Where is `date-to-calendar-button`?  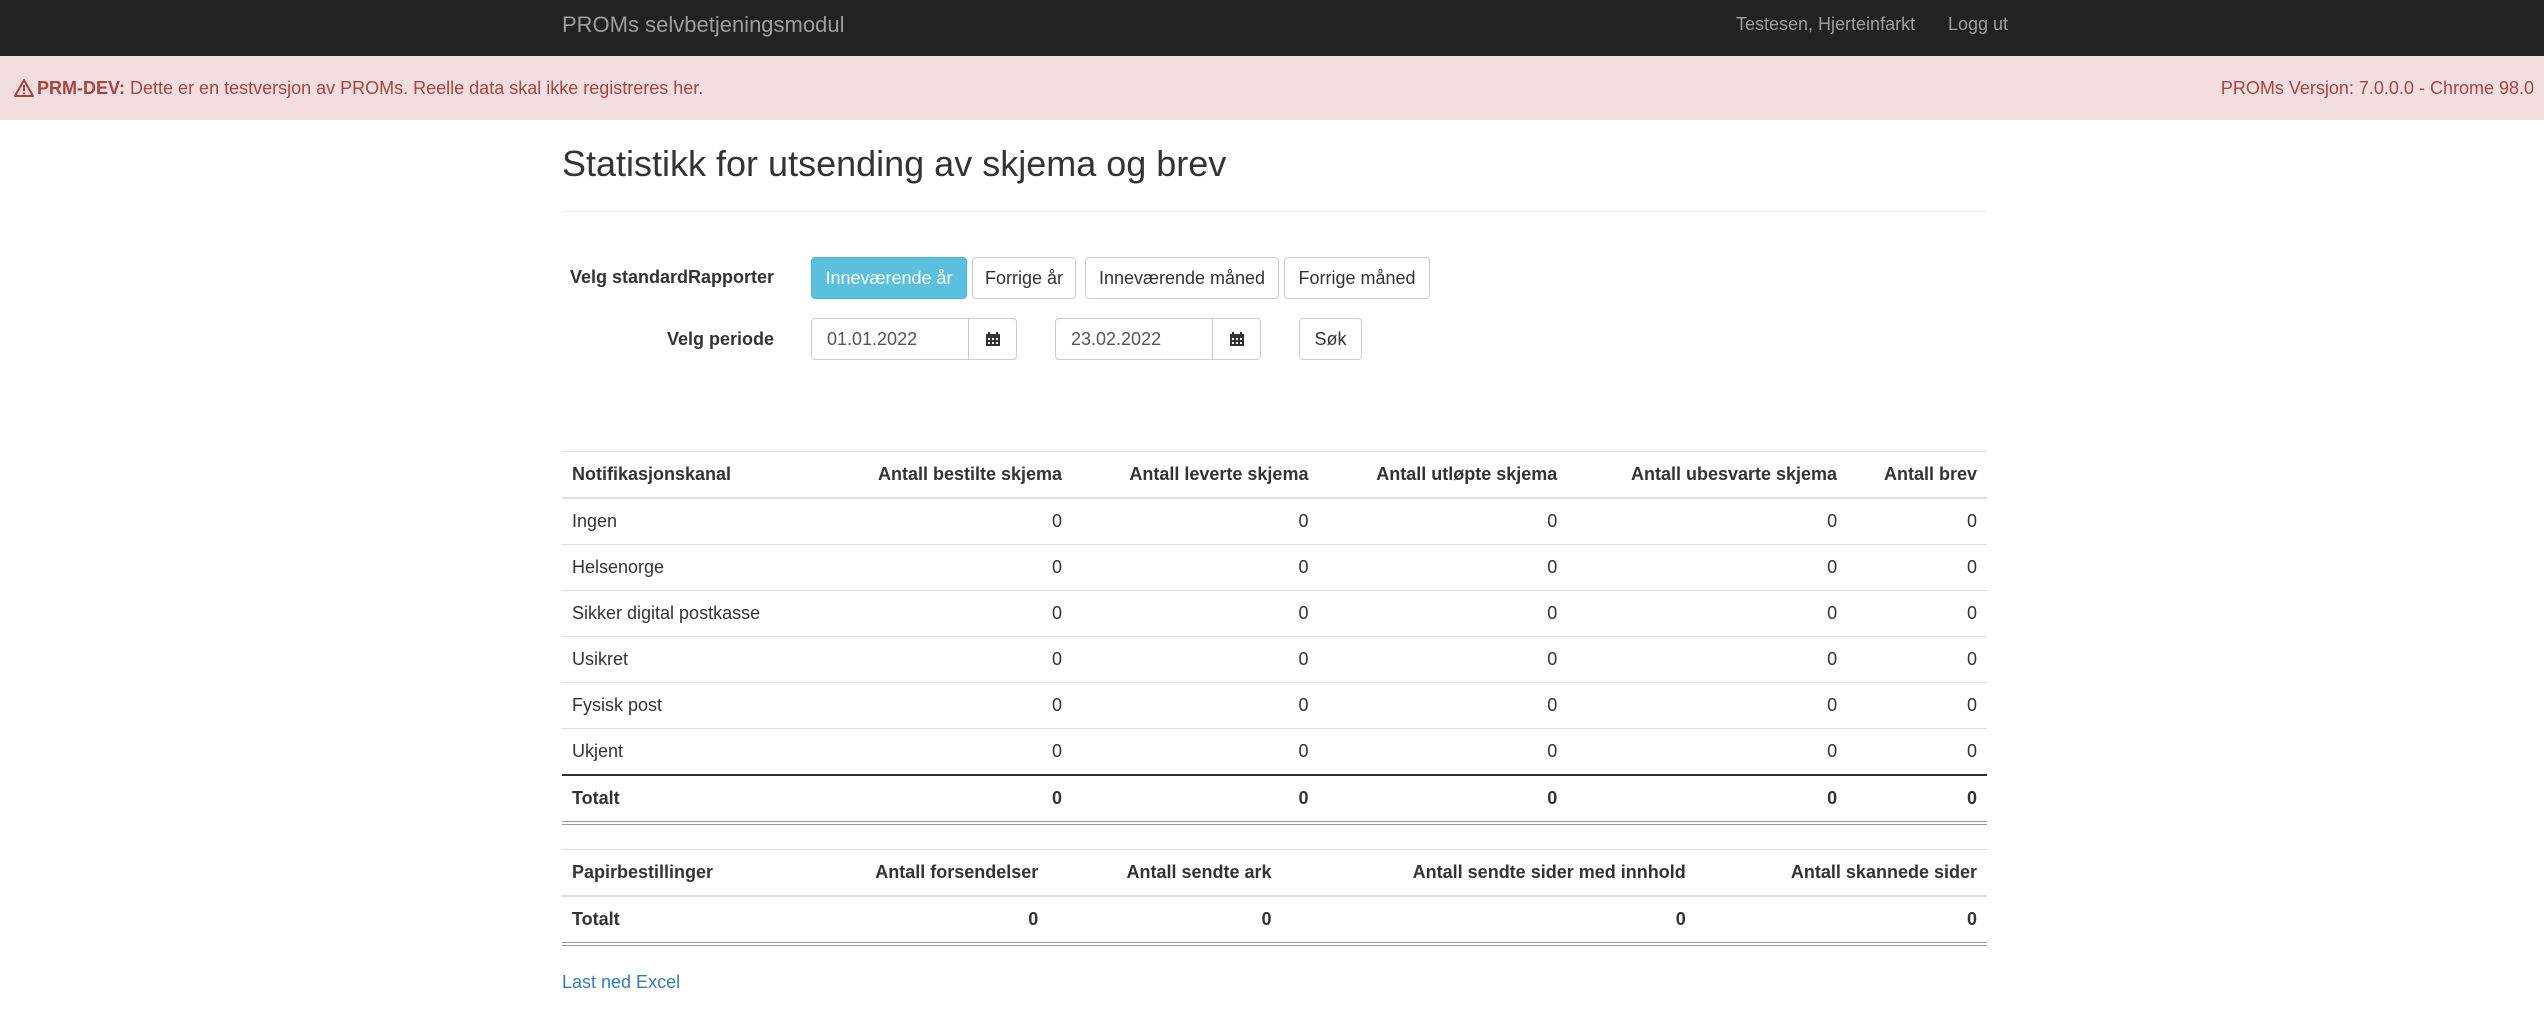 date-to-calendar-button is located at coordinates (1236, 339).